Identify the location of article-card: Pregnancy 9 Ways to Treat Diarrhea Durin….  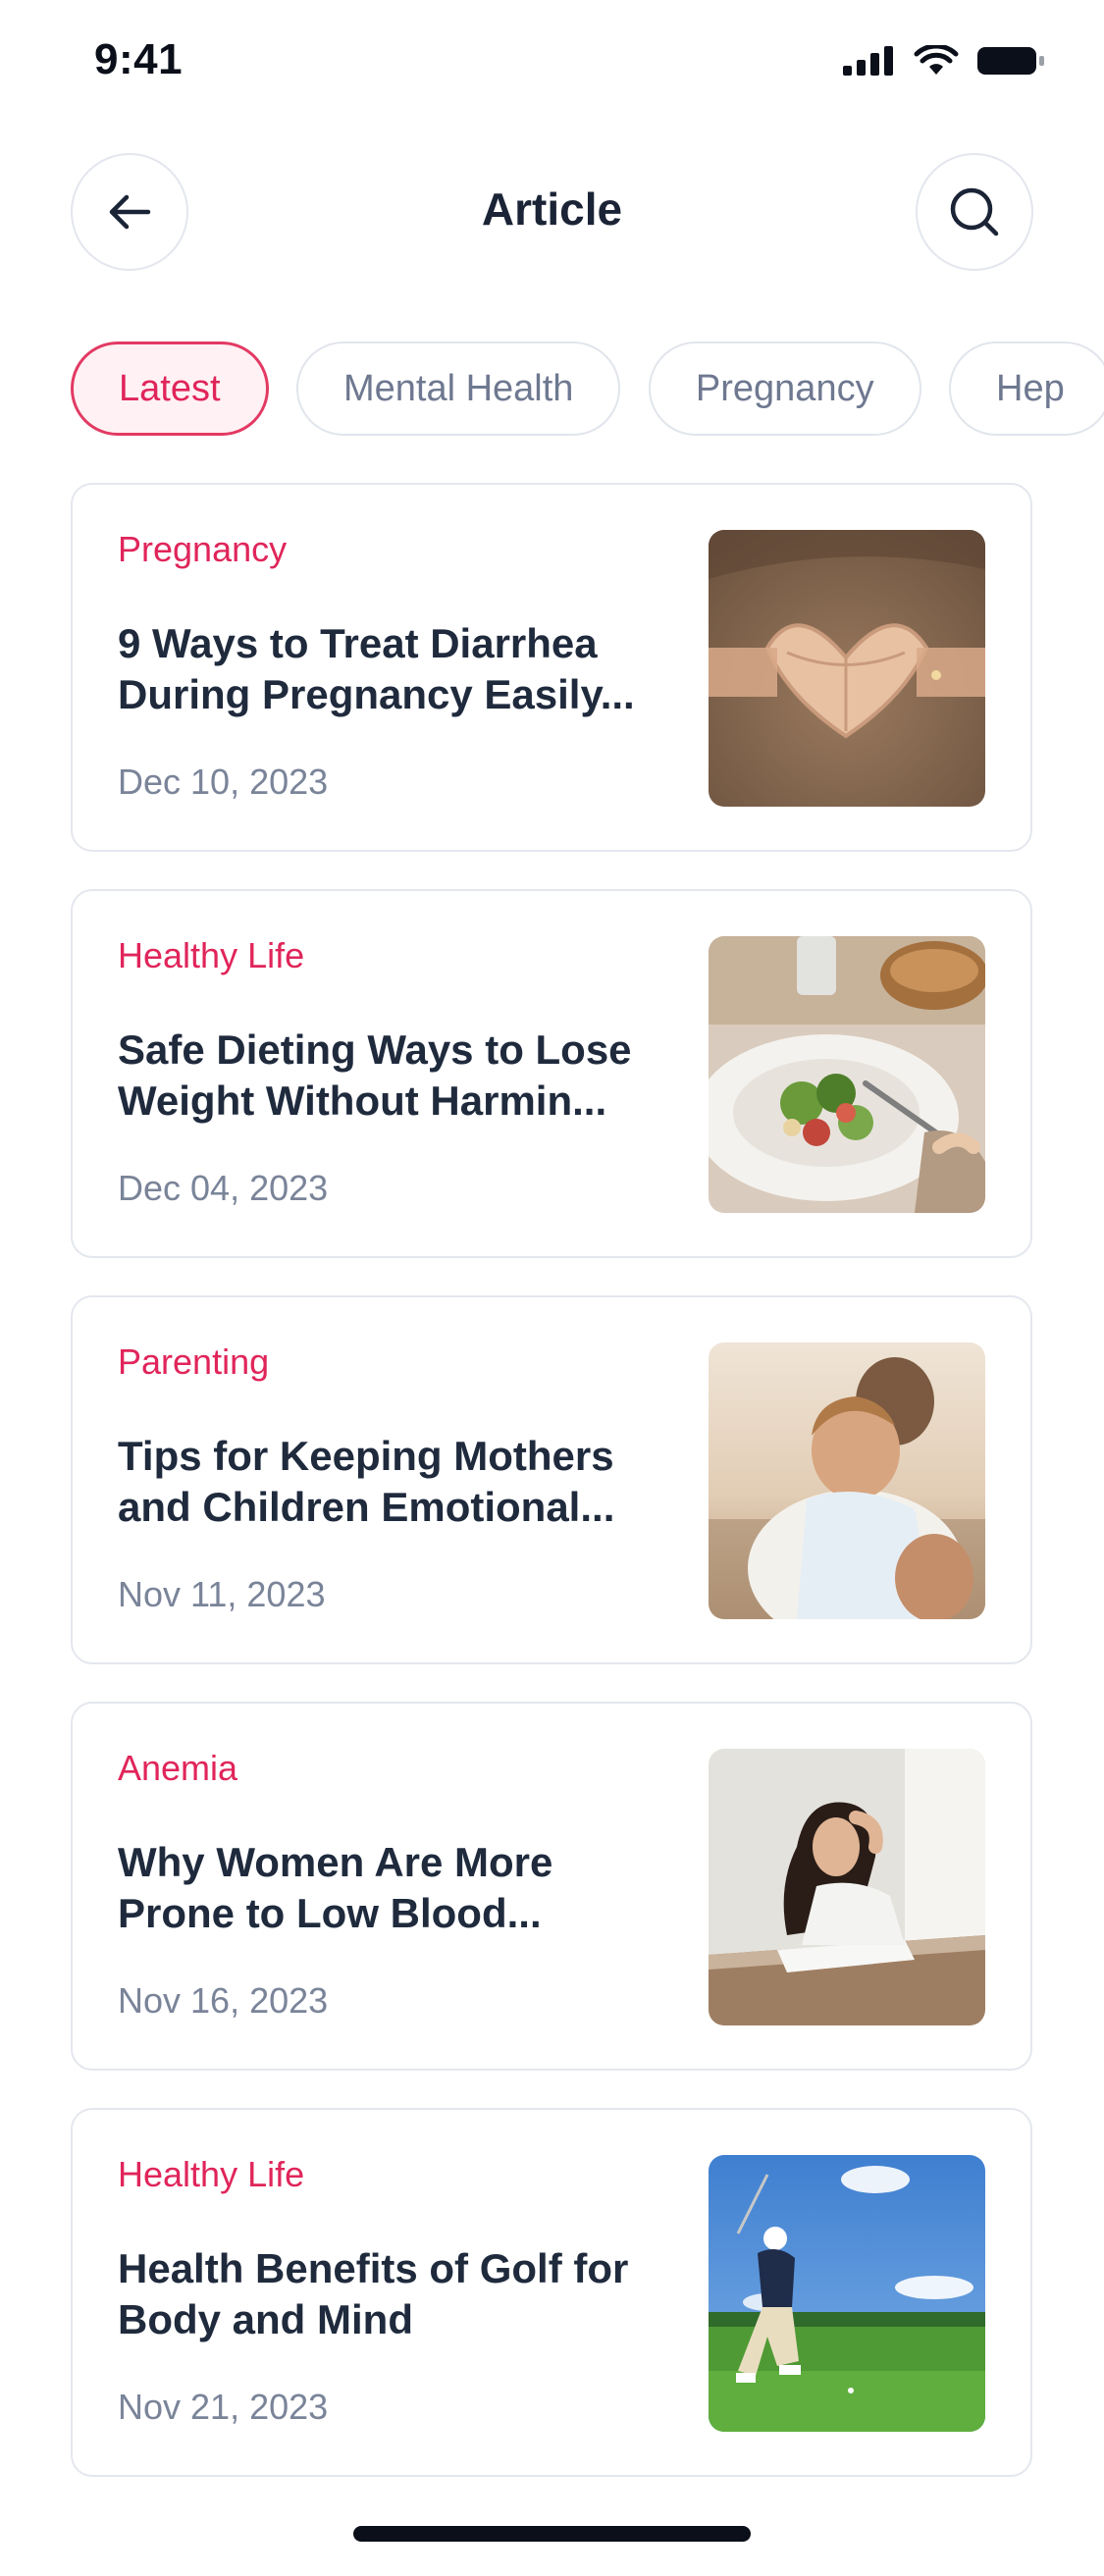
(551, 667).